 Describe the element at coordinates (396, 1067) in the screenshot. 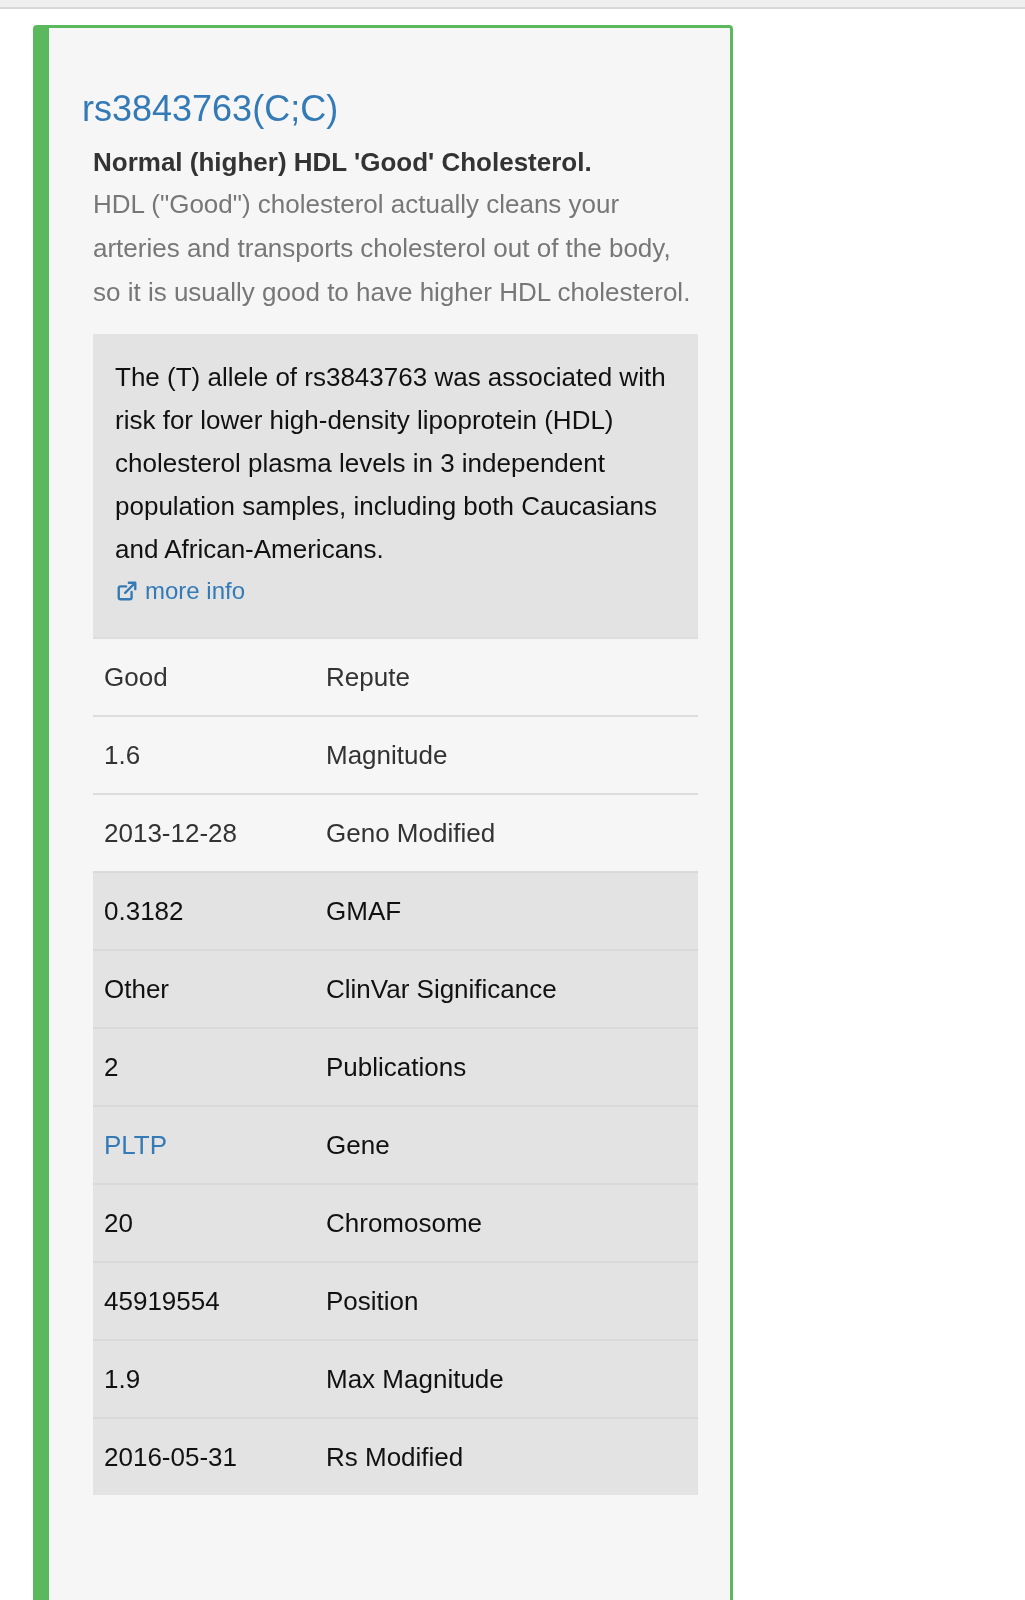

I see `table-cell: Publications` at that location.